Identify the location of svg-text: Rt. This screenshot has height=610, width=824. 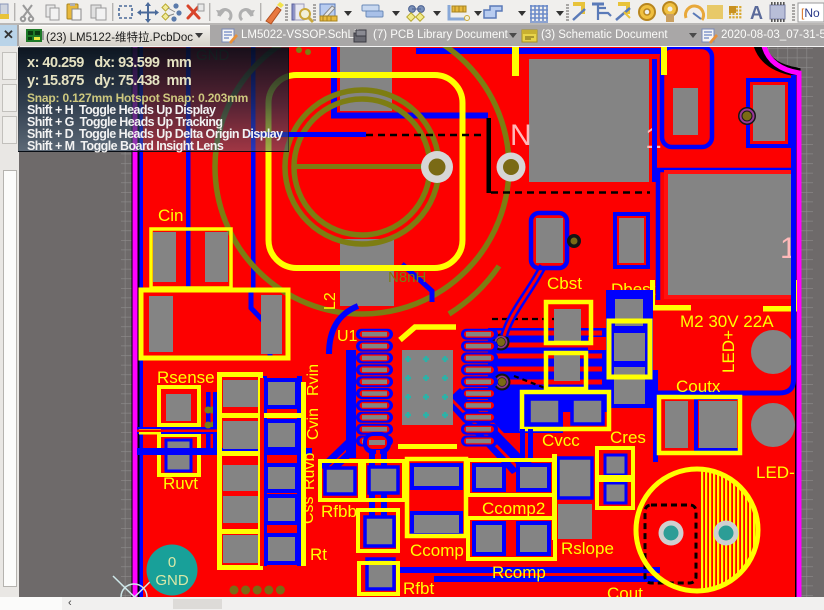
(318, 554).